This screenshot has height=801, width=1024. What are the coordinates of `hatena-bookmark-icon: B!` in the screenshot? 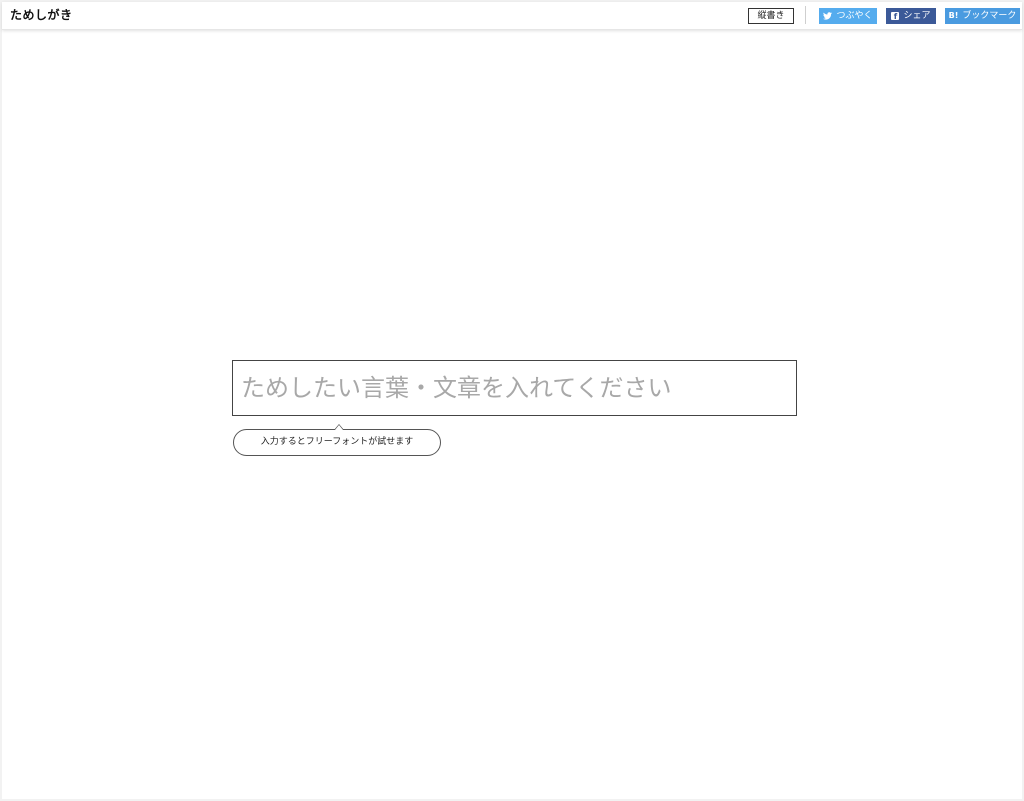 It's located at (953, 15).